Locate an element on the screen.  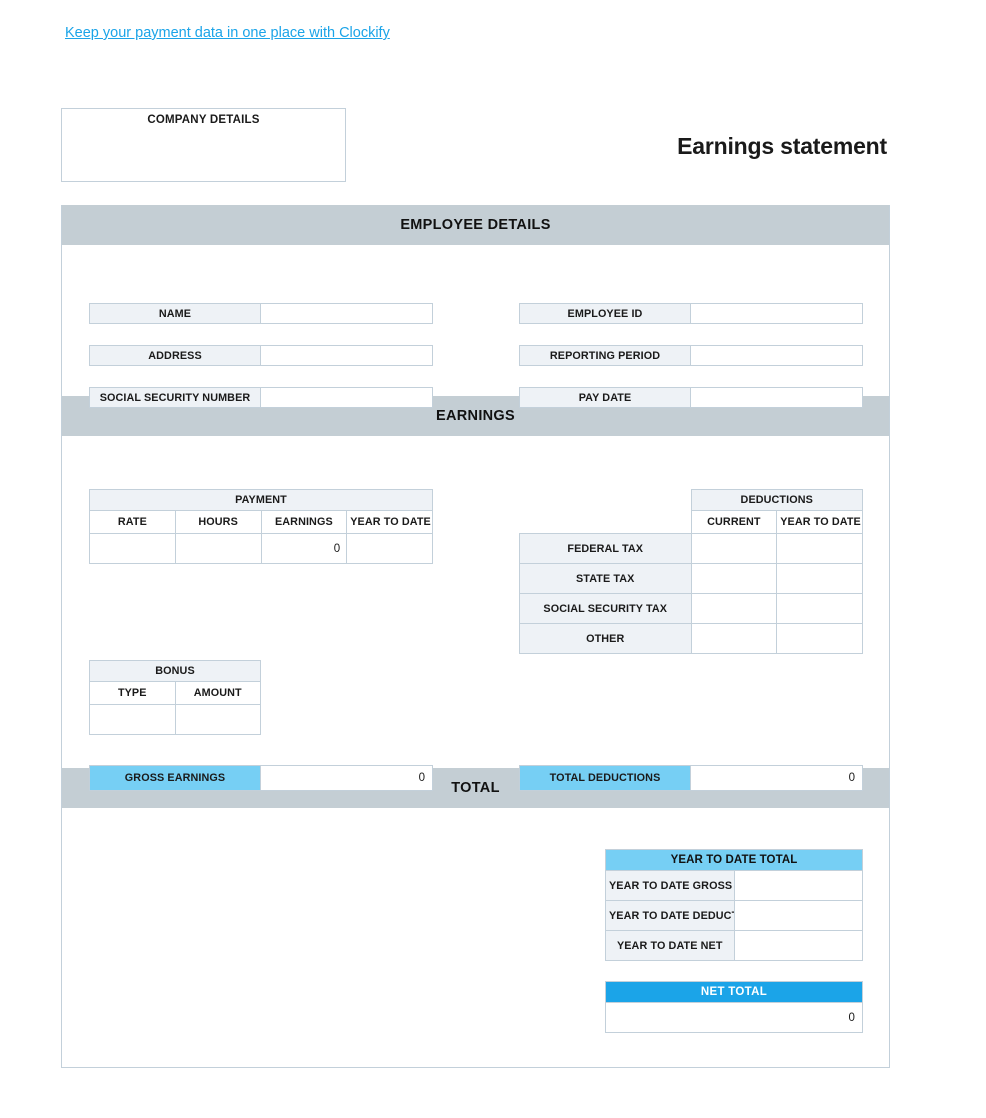
field-row-name: NAME is located at coordinates (261, 313).